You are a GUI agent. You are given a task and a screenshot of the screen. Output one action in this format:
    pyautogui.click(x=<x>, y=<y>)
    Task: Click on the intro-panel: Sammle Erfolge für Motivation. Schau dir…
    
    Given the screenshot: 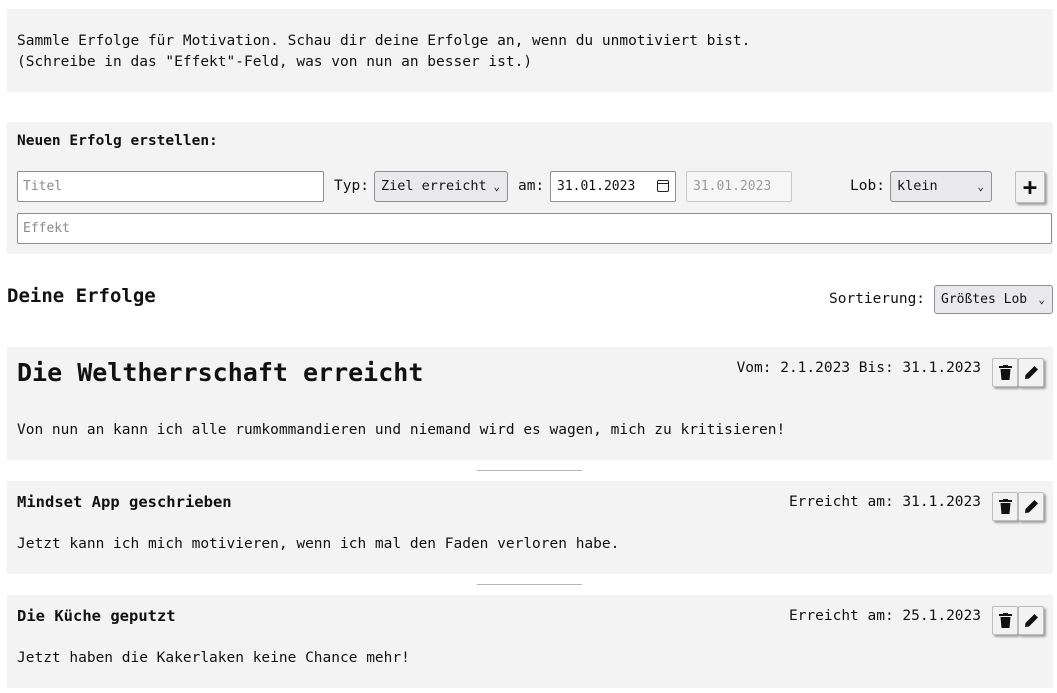 What is the action you would take?
    pyautogui.click(x=530, y=50)
    